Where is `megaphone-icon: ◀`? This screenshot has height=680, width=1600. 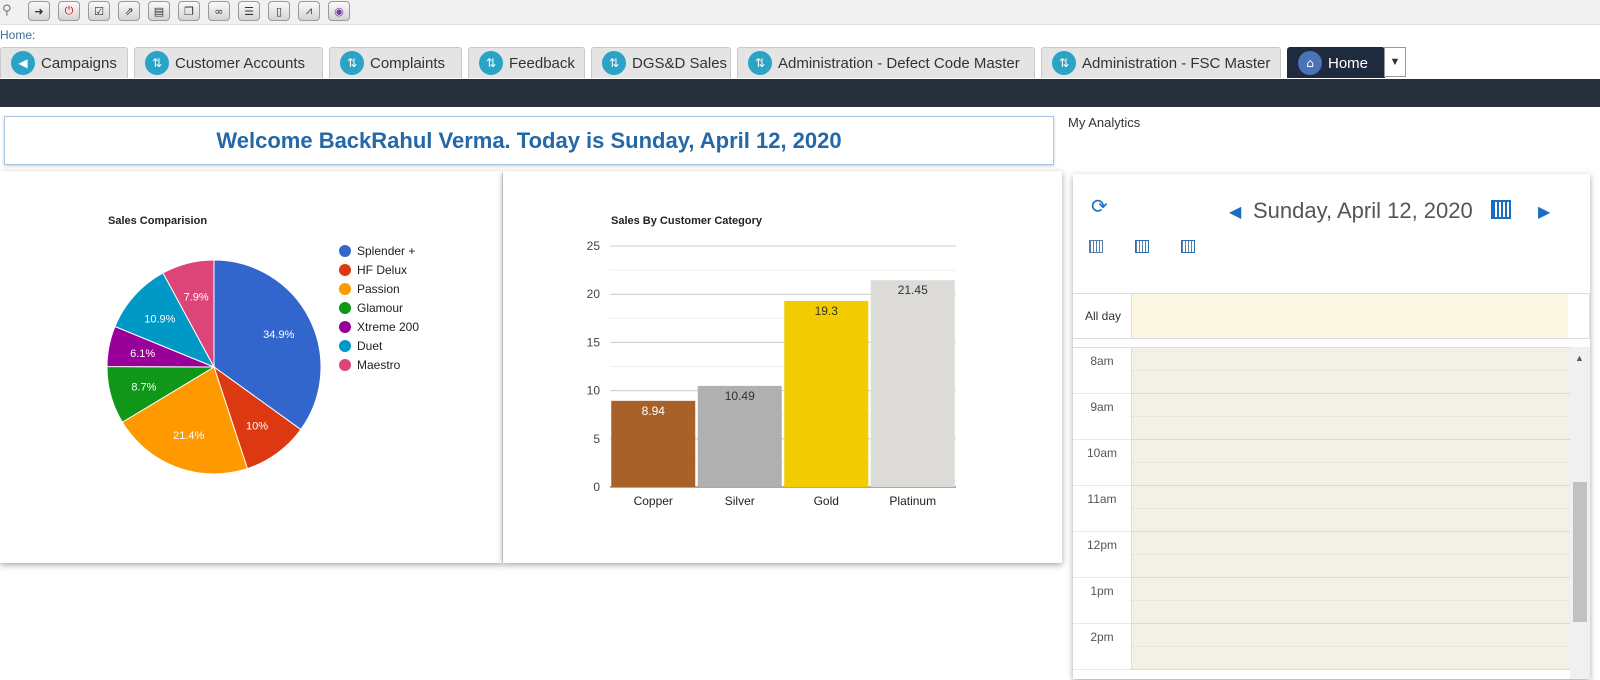
megaphone-icon: ◀ is located at coordinates (23, 63).